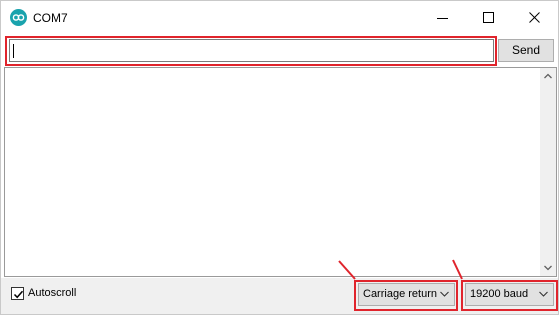 Image resolution: width=559 pixels, height=315 pixels. I want to click on annotation-arrows, so click(400, 269).